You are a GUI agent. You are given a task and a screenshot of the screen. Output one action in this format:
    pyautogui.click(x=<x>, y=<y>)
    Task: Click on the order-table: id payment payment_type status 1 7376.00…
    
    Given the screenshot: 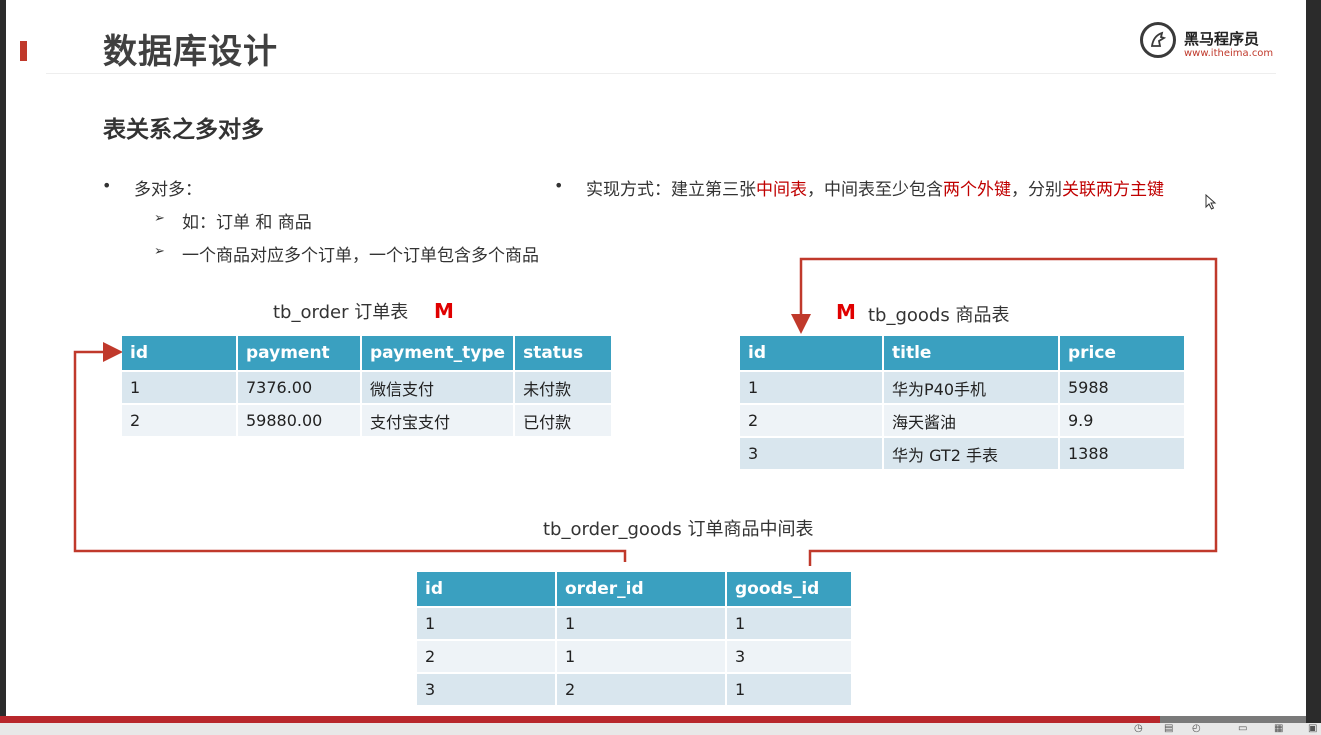 What is the action you would take?
    pyautogui.click(x=366, y=386)
    